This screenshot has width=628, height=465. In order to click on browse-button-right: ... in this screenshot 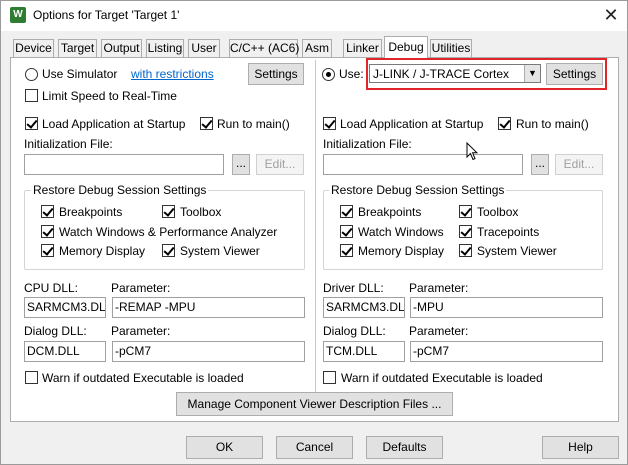, I will do `click(540, 164)`.